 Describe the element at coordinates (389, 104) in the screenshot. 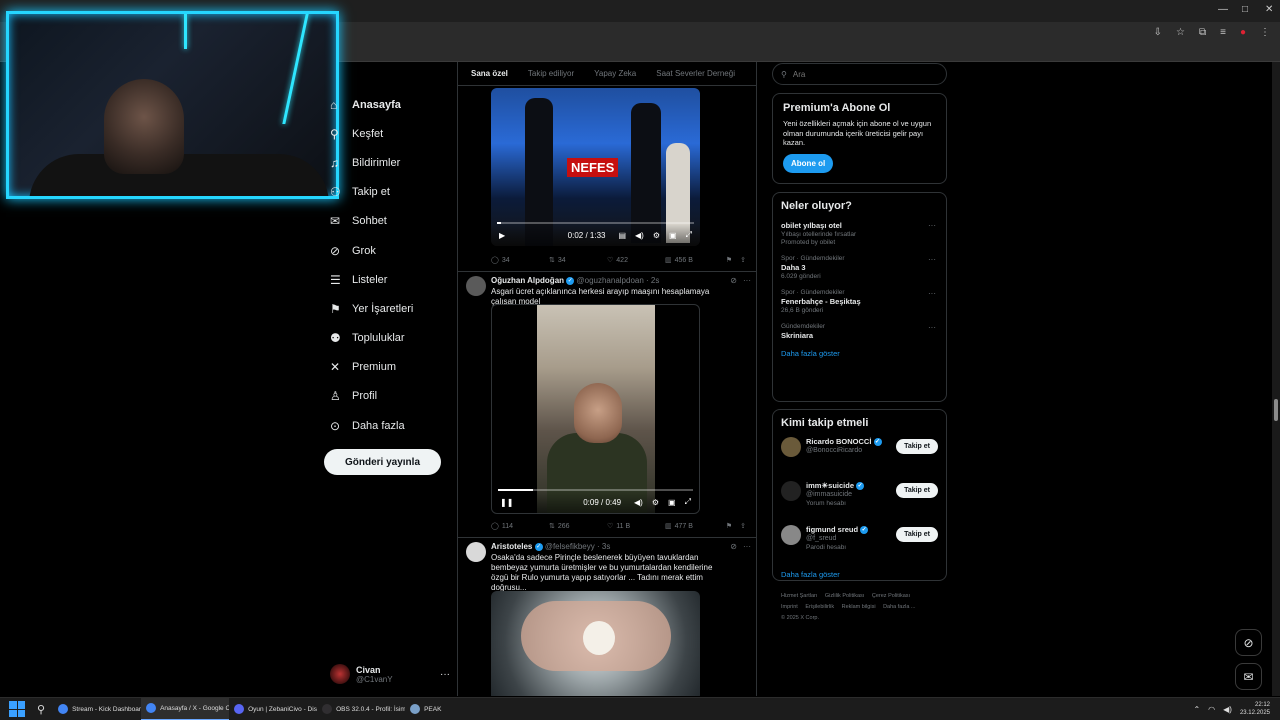

I see `nav-item-home: ⌂ Anasayfa` at that location.